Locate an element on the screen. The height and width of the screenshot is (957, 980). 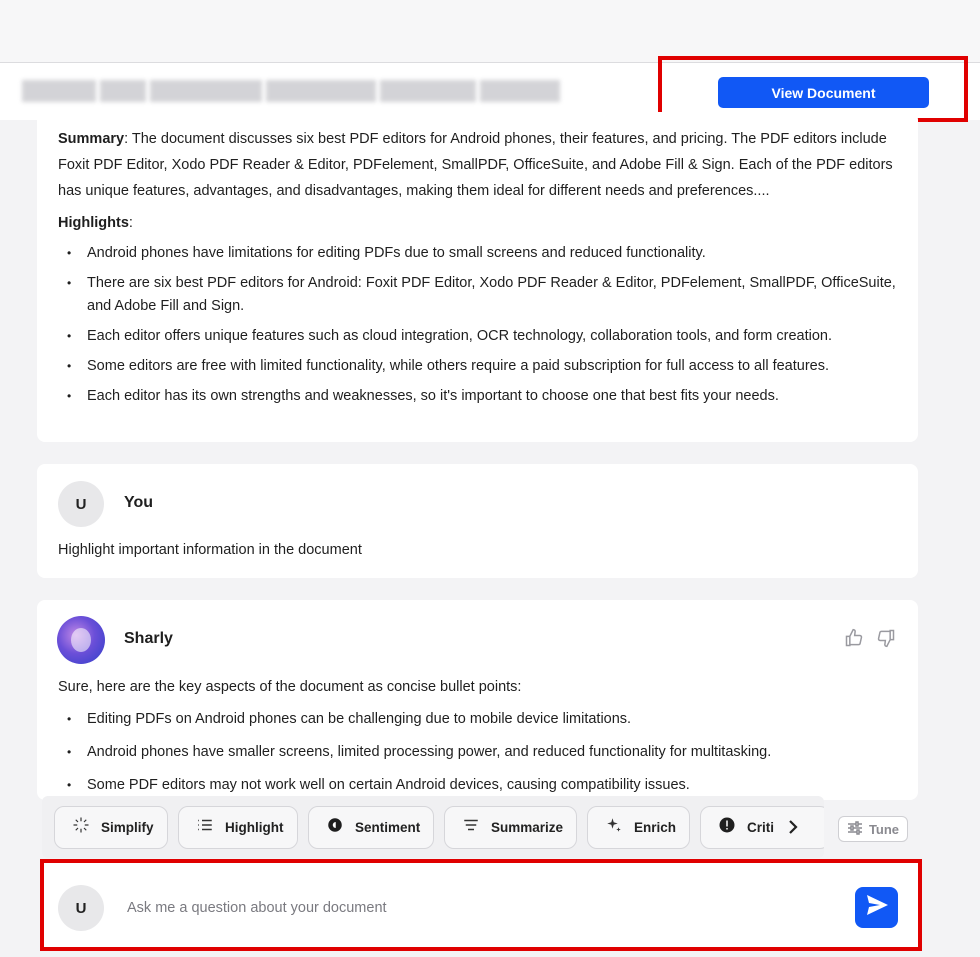
chip-label: Summarize is located at coordinates (527, 827).